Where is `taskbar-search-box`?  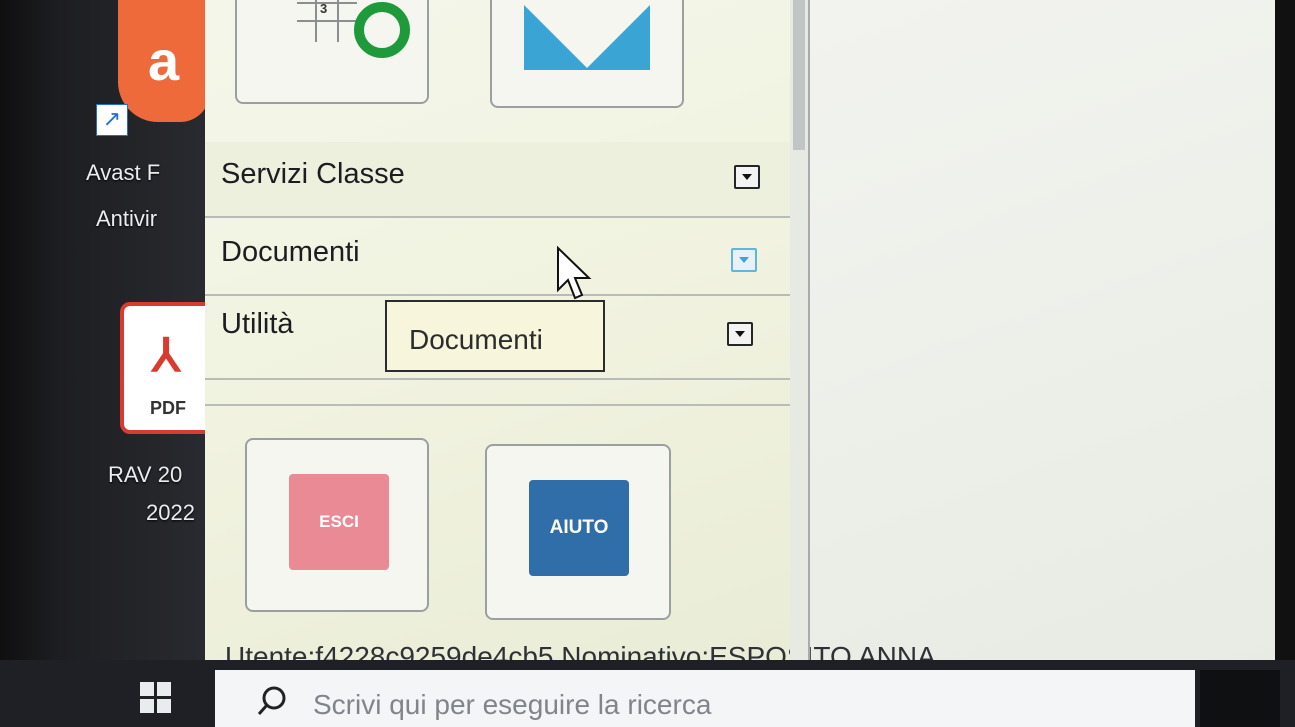
taskbar-search-box is located at coordinates (705, 698).